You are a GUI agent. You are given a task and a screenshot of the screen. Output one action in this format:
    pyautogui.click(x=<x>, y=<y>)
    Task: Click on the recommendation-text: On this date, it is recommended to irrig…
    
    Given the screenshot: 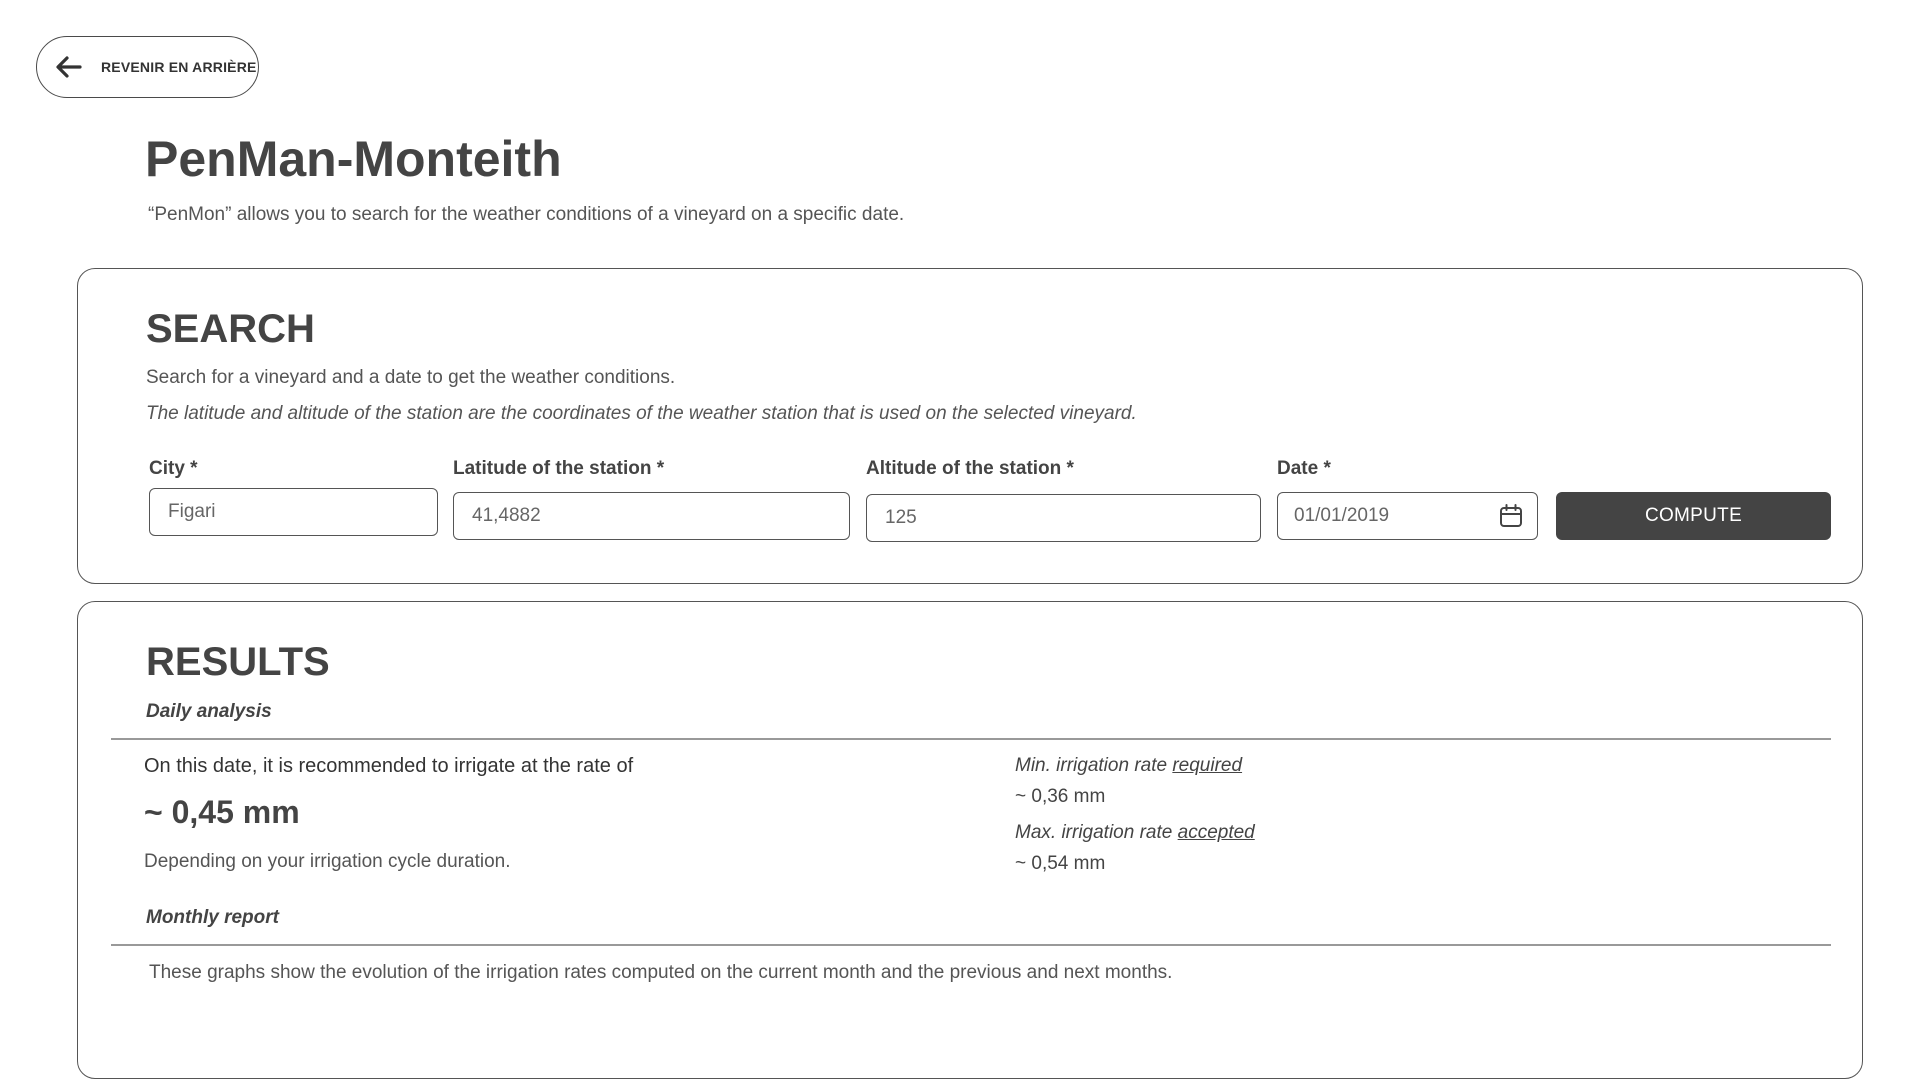 What is the action you would take?
    pyautogui.click(x=389, y=766)
    